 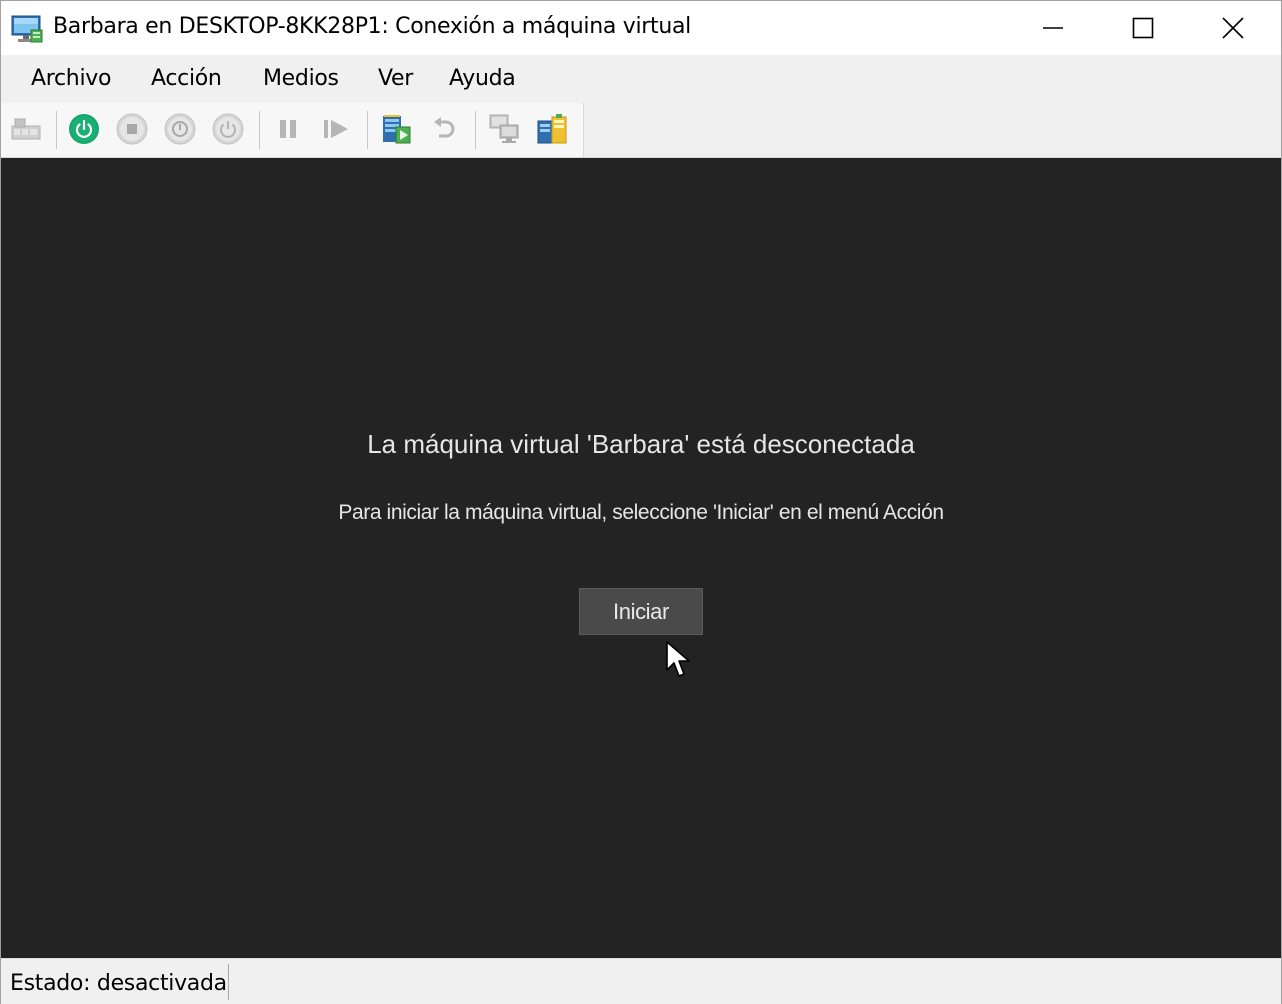 I want to click on status-bar: Estado: desactivada, so click(x=641, y=981).